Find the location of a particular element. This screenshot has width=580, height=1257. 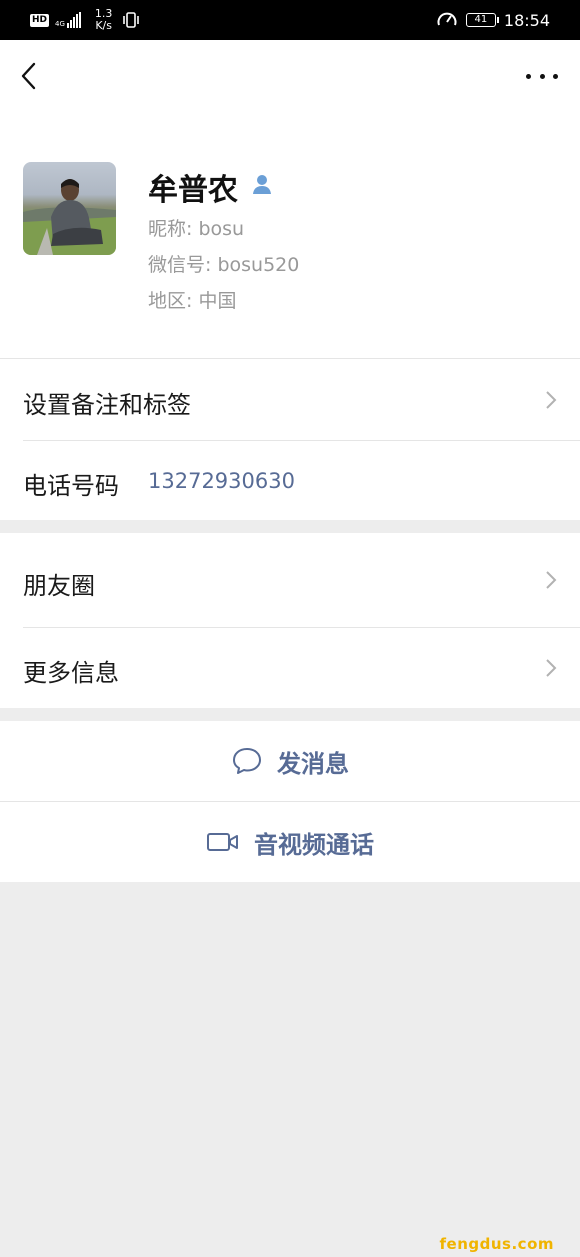

video-camera-icon is located at coordinates (222, 842).